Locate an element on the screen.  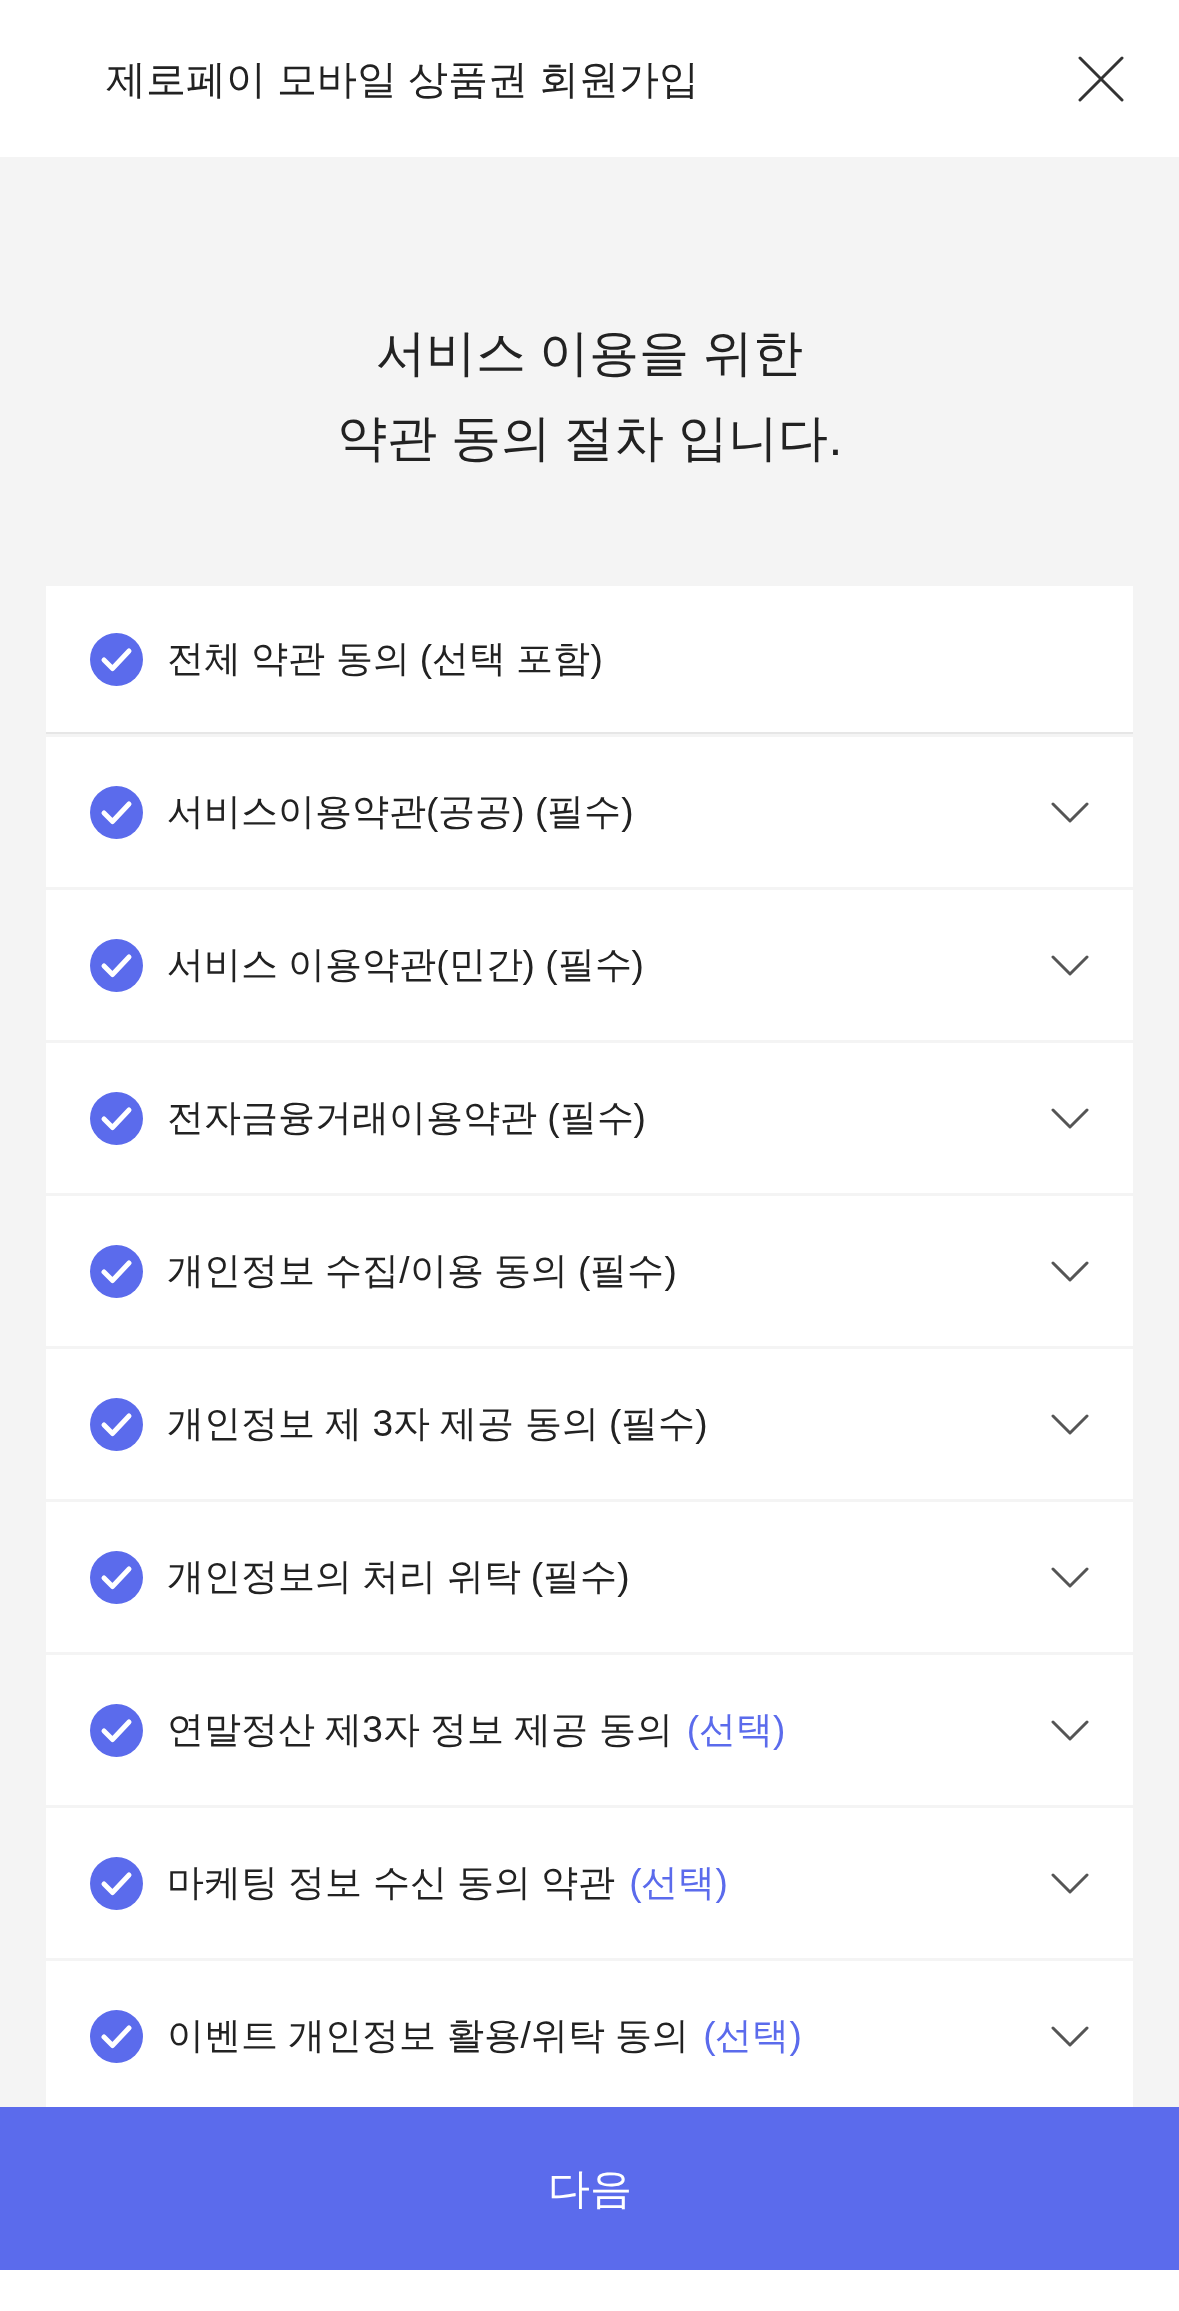
terms-label: 서비스이용약관(공공) (필수) is located at coordinates (400, 812).